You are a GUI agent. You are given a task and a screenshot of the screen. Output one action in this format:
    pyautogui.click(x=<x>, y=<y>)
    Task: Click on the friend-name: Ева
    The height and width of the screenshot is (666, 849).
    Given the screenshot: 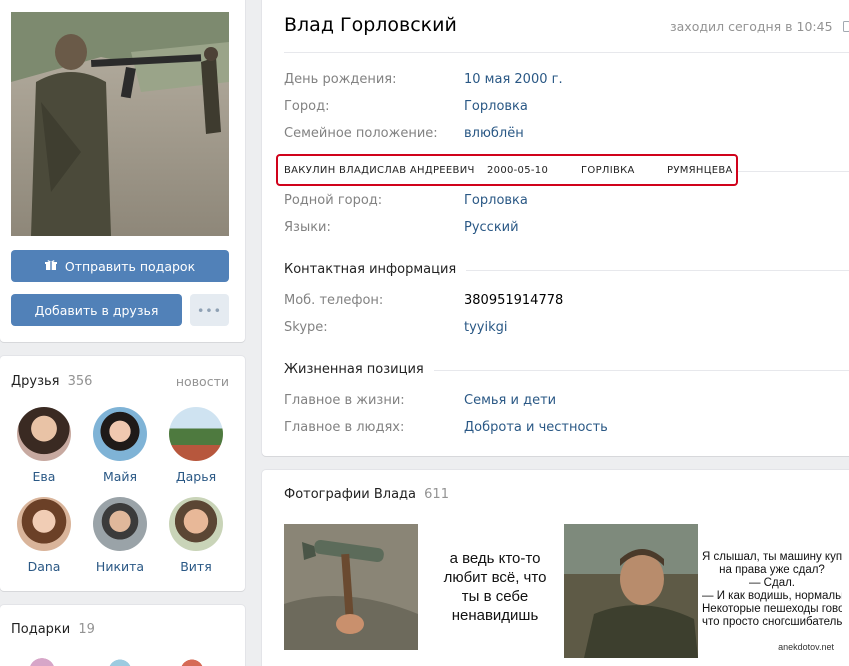 What is the action you would take?
    pyautogui.click(x=44, y=476)
    